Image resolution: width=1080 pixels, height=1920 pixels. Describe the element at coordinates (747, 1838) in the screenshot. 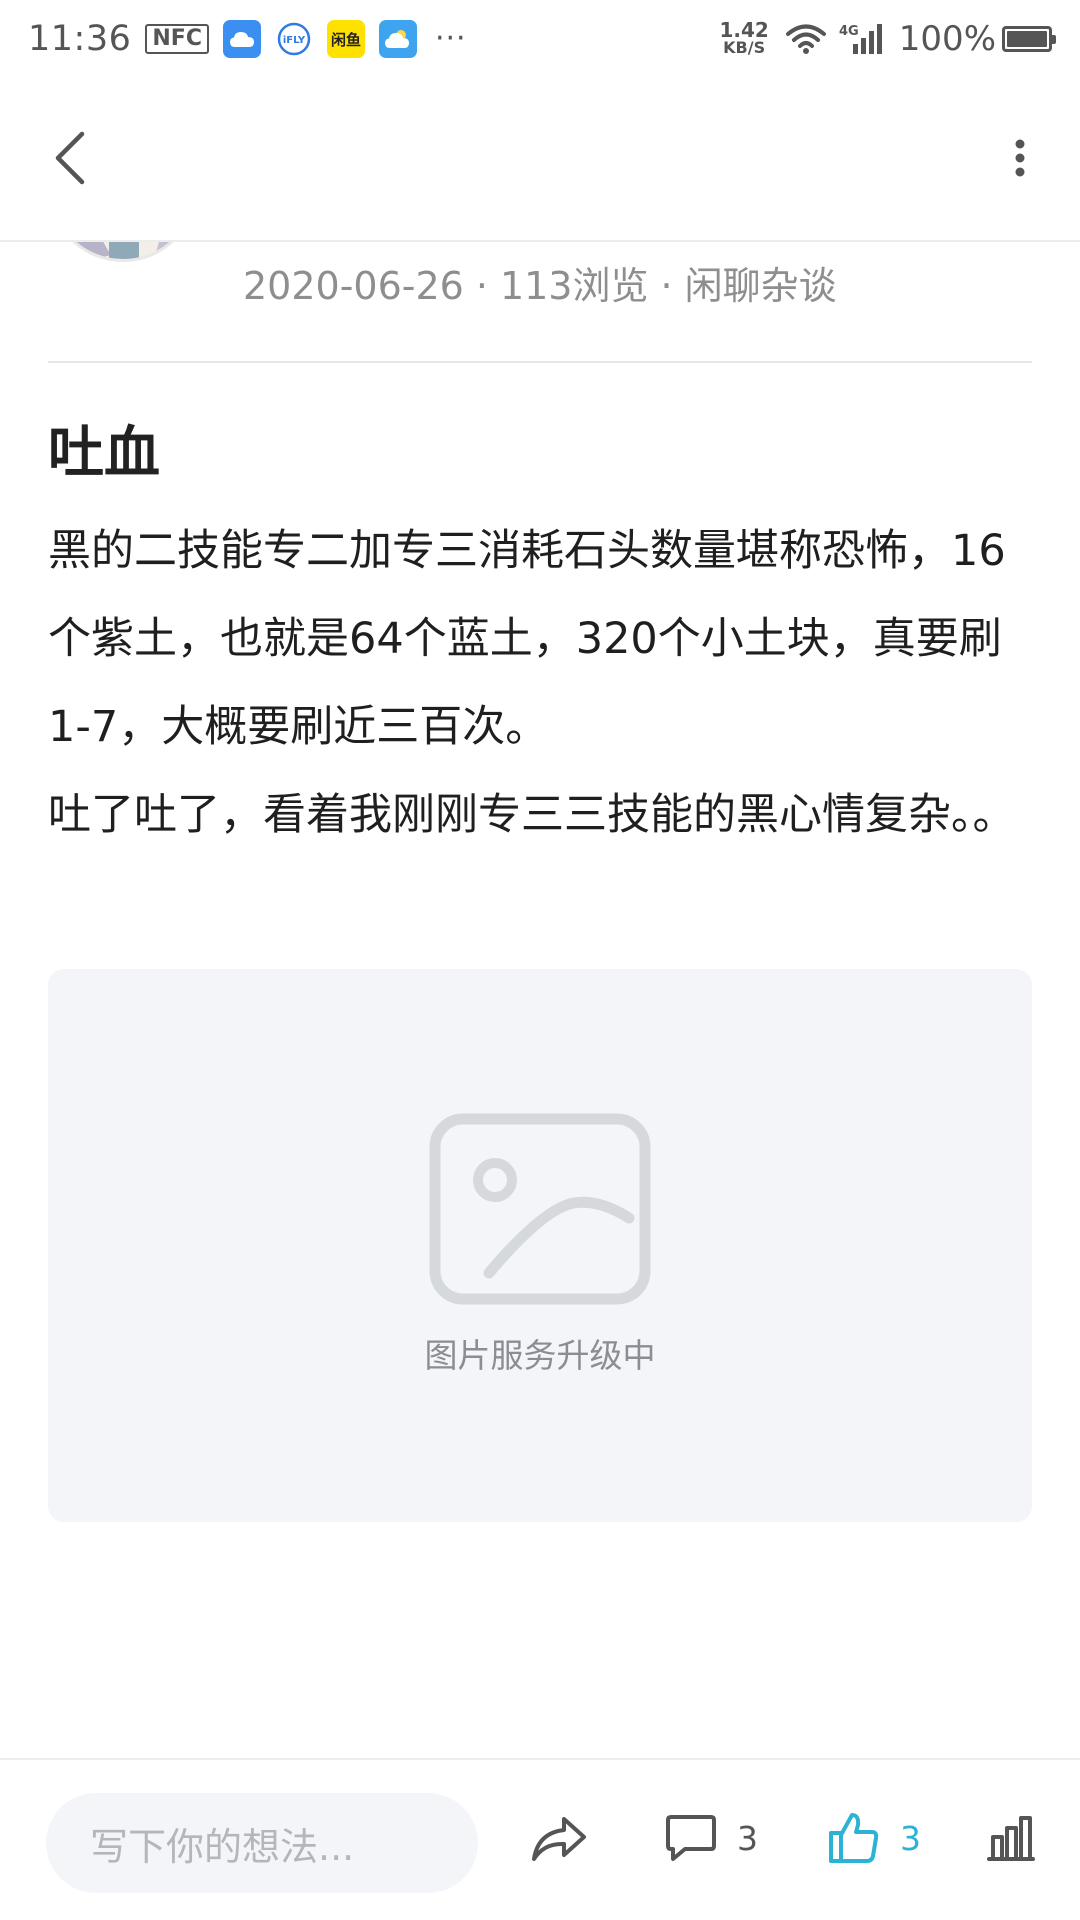

I see `comment-count: 3` at that location.